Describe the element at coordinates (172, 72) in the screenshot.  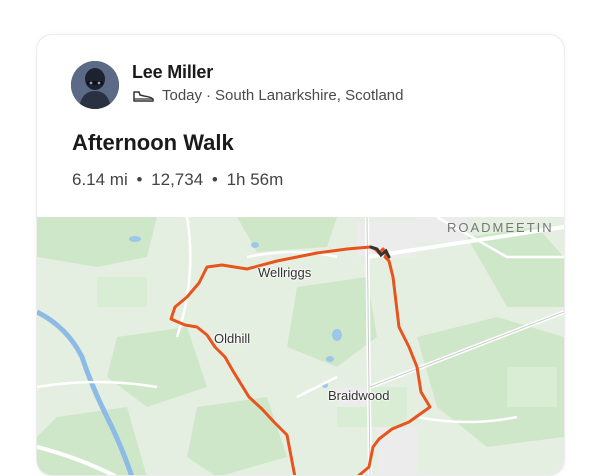
I see `athlete-name: Lee Miller` at that location.